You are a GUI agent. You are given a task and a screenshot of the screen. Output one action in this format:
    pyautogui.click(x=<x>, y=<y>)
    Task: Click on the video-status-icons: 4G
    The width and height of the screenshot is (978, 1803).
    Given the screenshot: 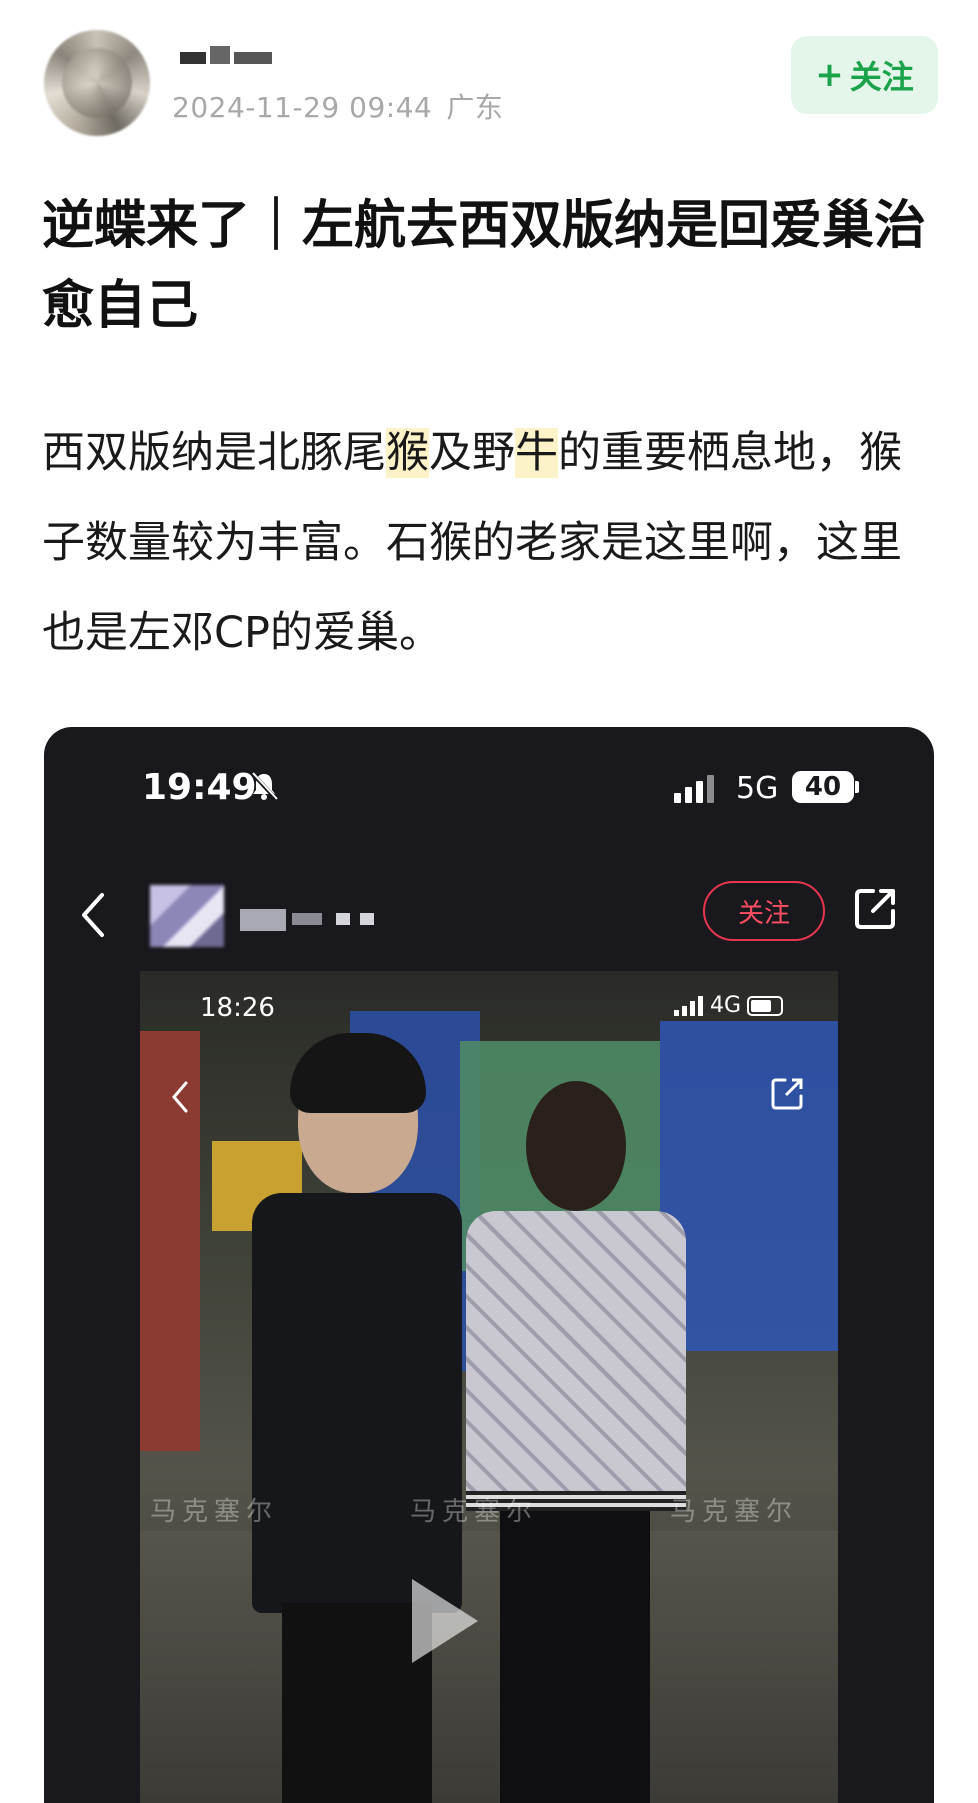 What is the action you would take?
    pyautogui.click(x=729, y=1005)
    